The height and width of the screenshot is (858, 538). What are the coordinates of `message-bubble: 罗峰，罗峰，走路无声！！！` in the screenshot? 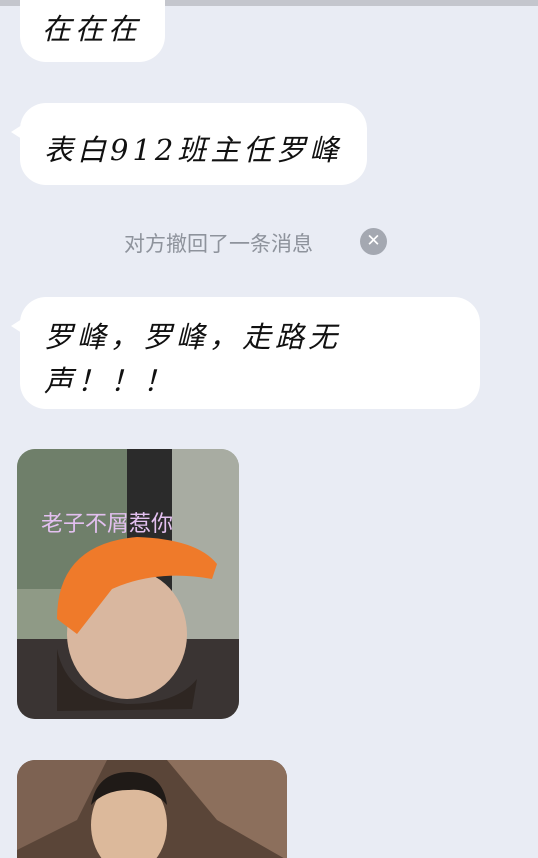 It's located at (245, 353).